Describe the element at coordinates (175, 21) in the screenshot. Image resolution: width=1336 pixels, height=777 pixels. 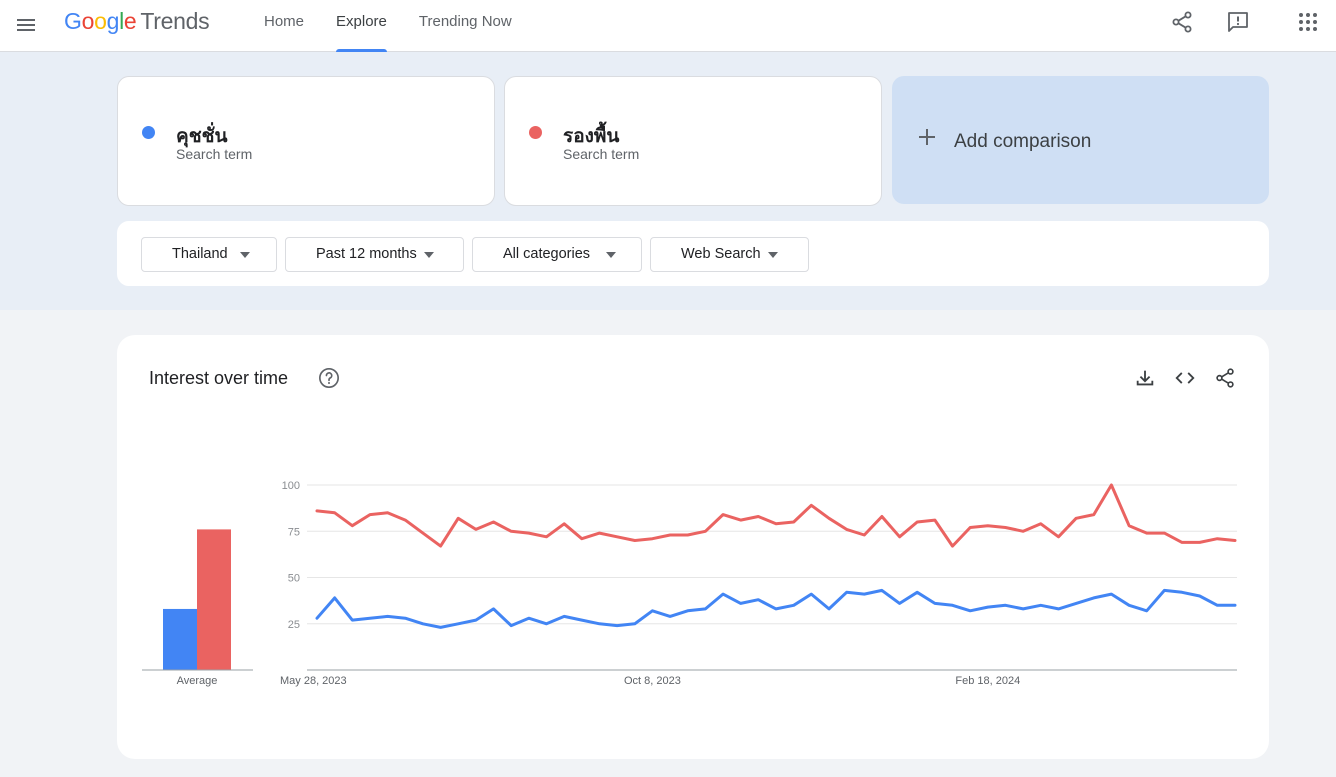
I see `logo-product-name: Trends` at that location.